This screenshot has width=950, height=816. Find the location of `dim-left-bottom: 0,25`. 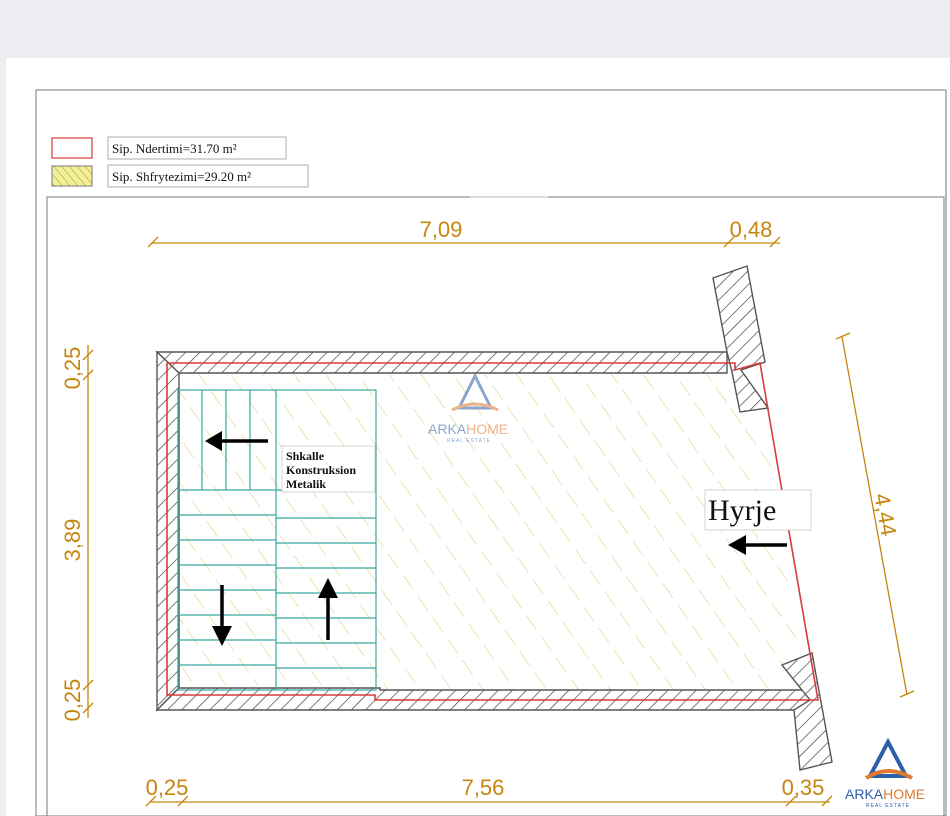

dim-left-bottom: 0,25 is located at coordinates (72, 700).